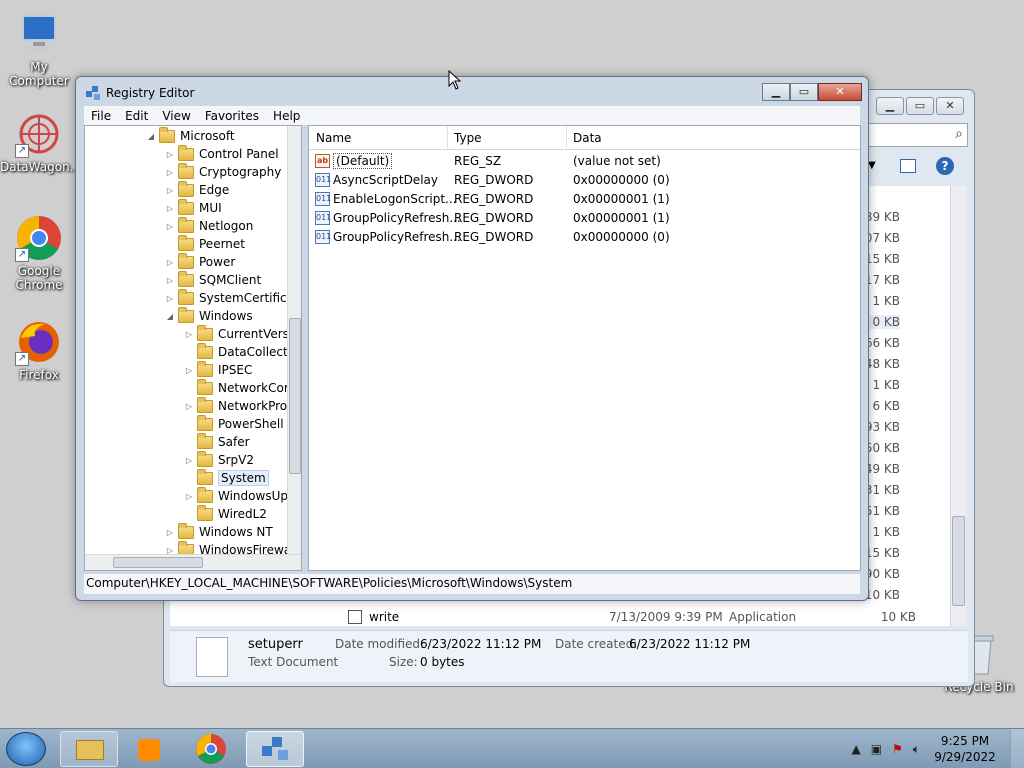 The image size is (1024, 768). I want to click on tree-vertical-scrollbar, so click(294, 340).